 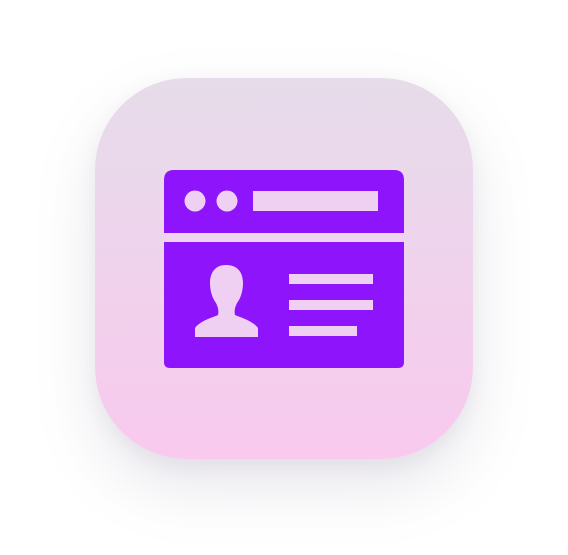 I want to click on address-bar, so click(x=315, y=201).